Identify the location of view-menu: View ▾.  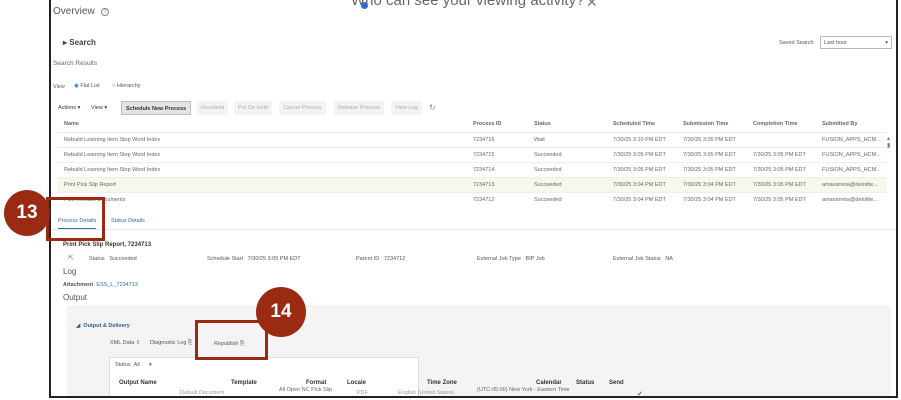
(99, 108).